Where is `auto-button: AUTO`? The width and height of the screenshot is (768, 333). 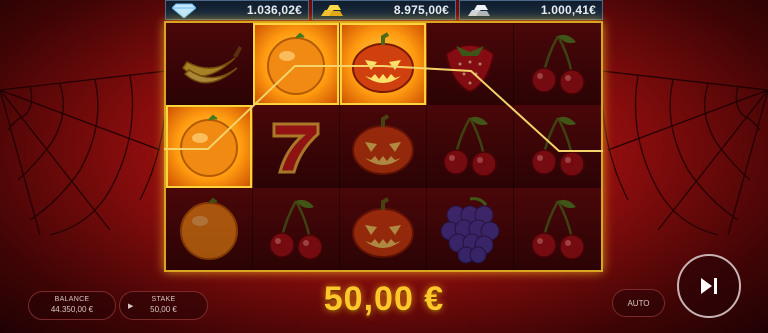
auto-button: AUTO is located at coordinates (638, 303).